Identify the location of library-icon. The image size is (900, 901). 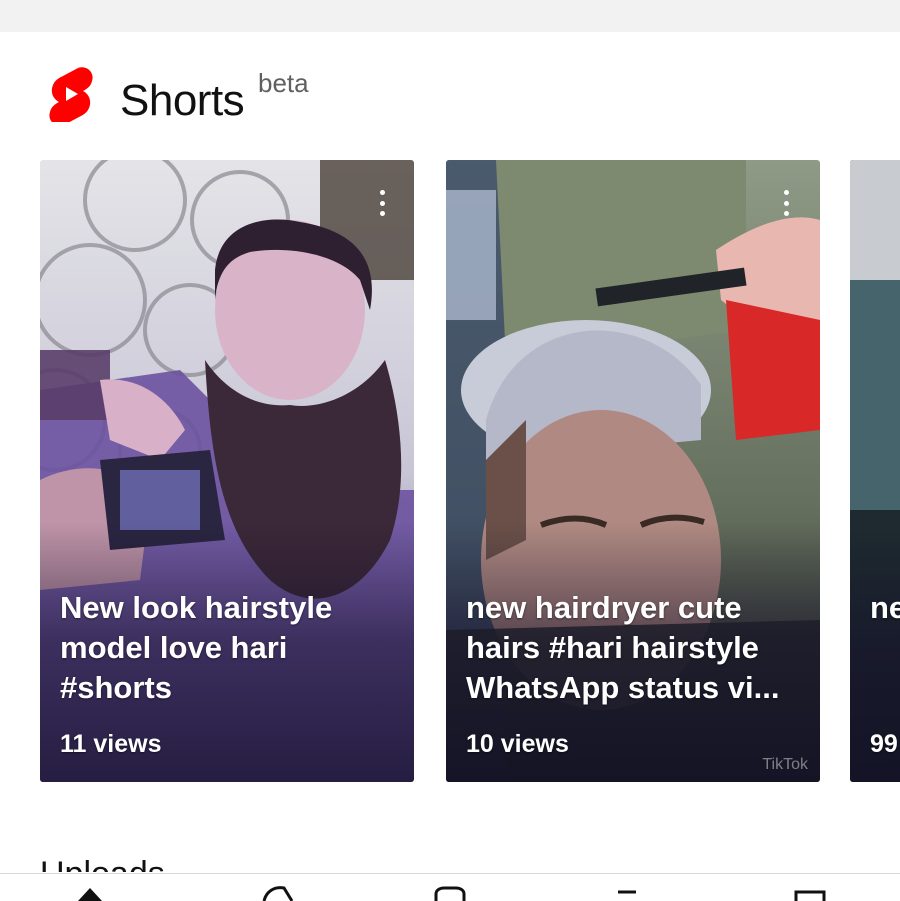
(810, 890).